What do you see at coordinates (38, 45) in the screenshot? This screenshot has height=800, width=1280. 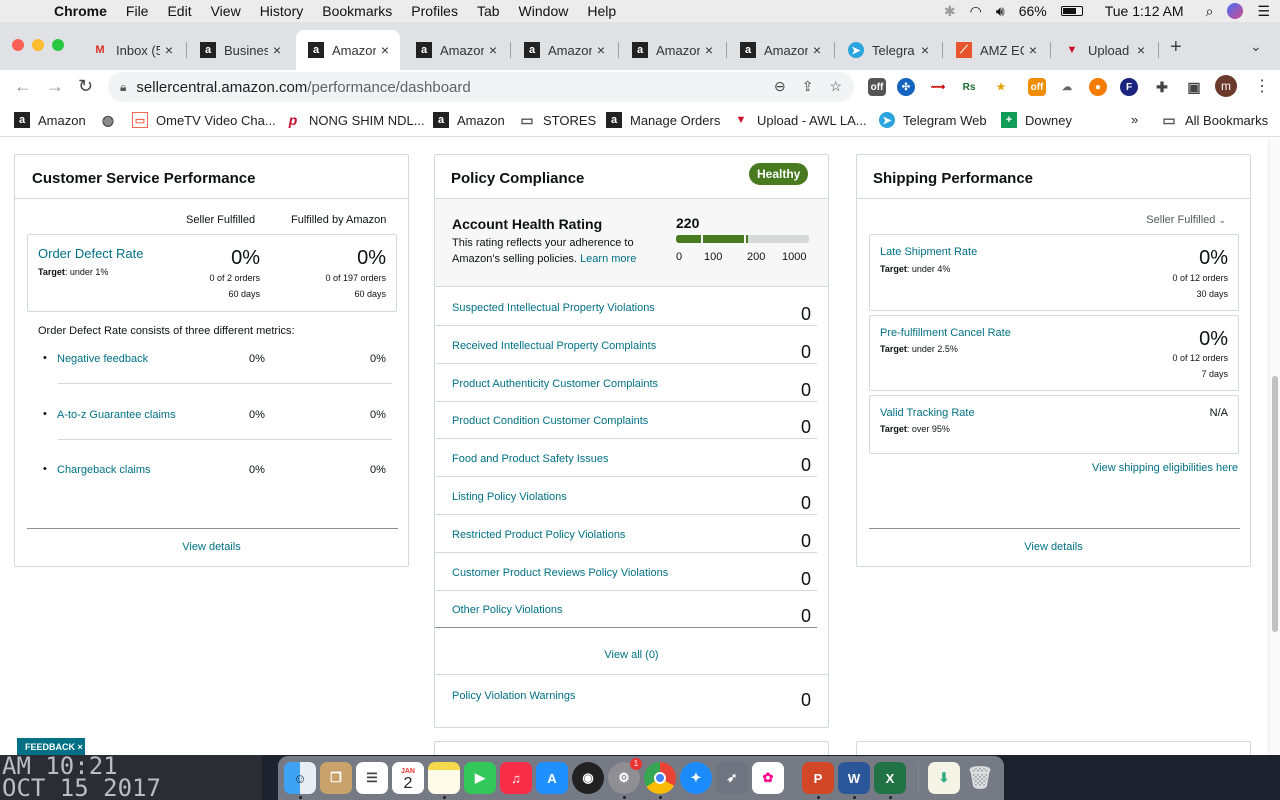 I see `minimize-window-button` at bounding box center [38, 45].